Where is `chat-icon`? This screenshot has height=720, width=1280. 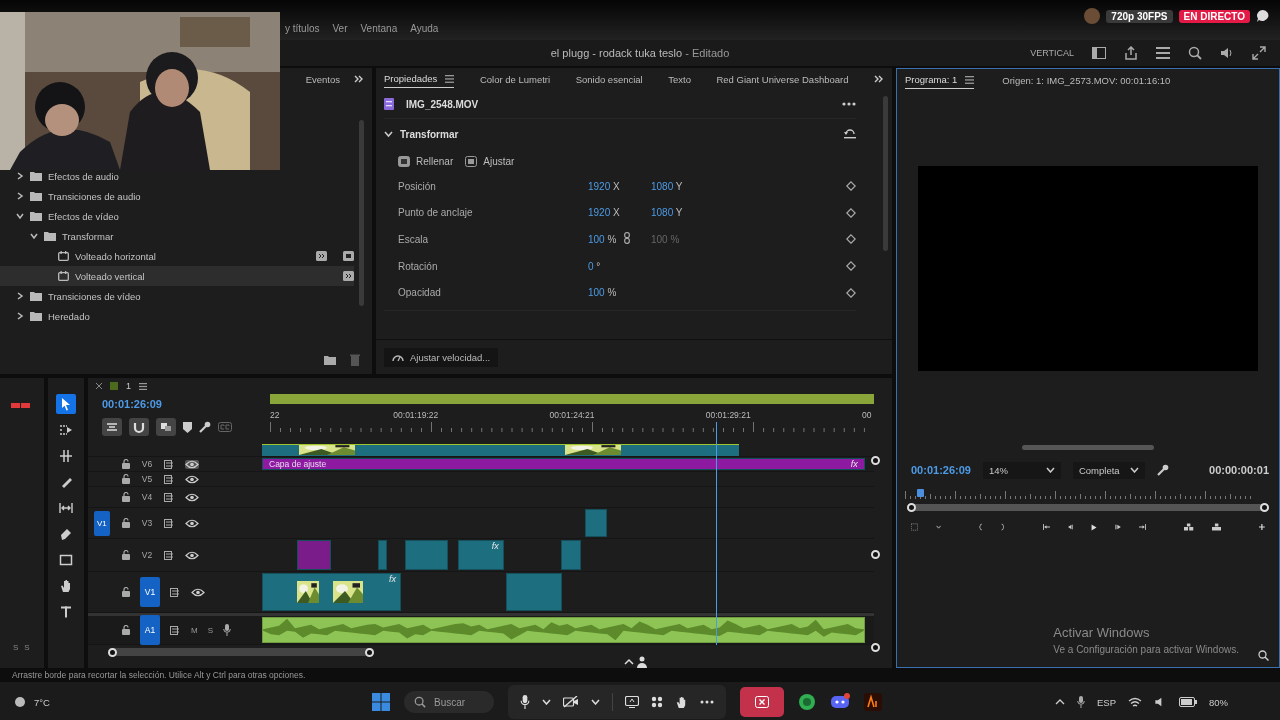
chat-icon is located at coordinates (1263, 16).